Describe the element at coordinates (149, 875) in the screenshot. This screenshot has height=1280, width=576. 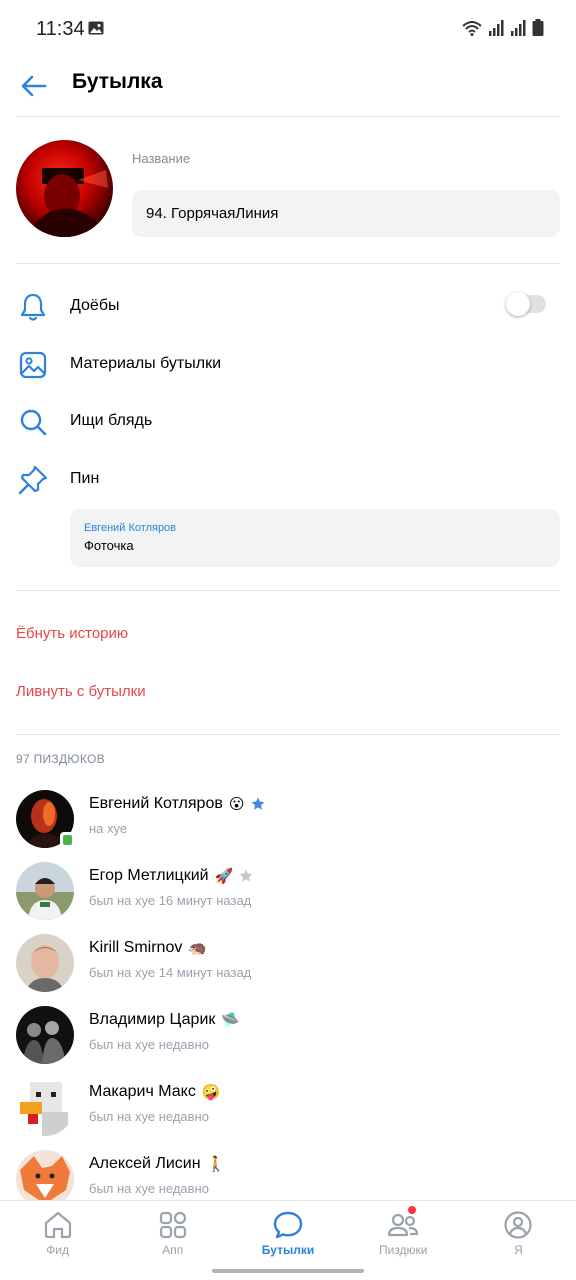
I see `member-name: Егор Метлицкий` at that location.